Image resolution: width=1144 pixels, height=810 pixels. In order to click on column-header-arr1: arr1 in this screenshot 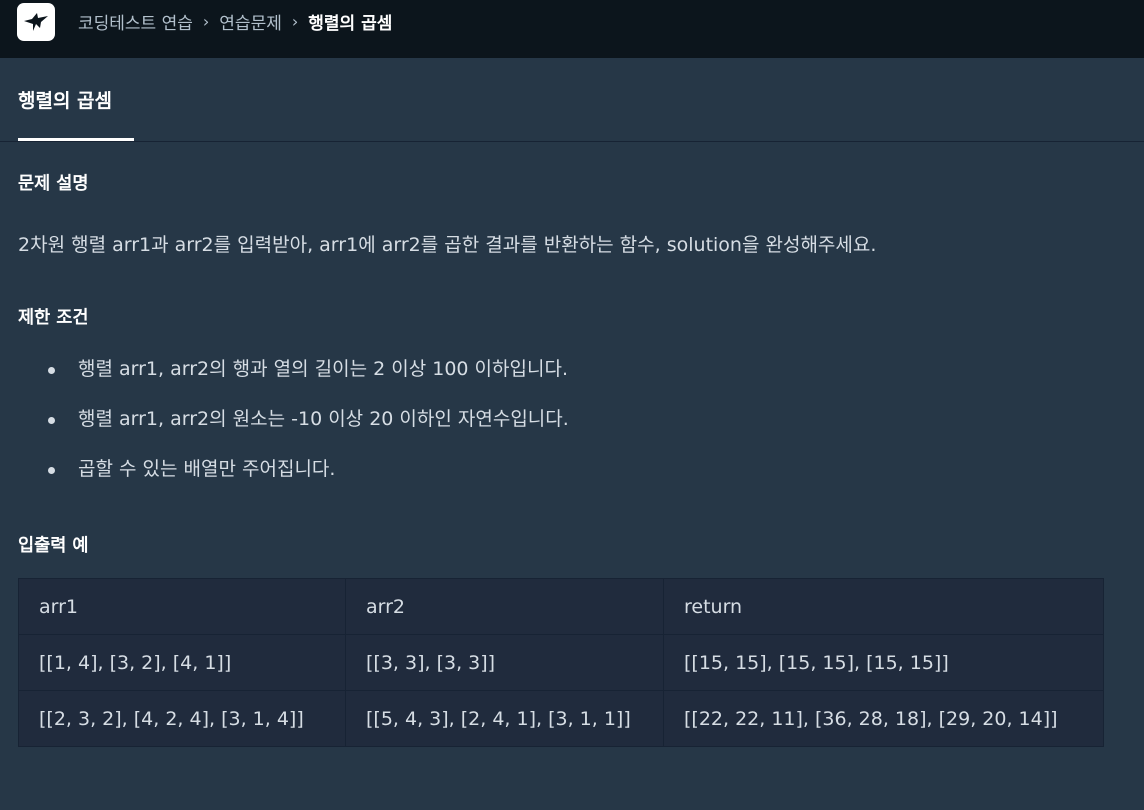, I will do `click(182, 606)`.